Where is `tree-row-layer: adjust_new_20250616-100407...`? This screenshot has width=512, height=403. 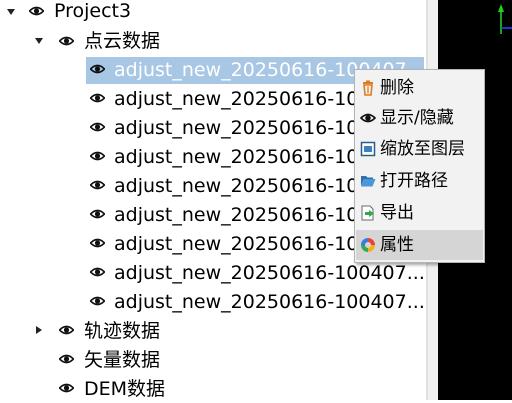 tree-row-layer: adjust_new_20250616-100407... is located at coordinates (213, 301).